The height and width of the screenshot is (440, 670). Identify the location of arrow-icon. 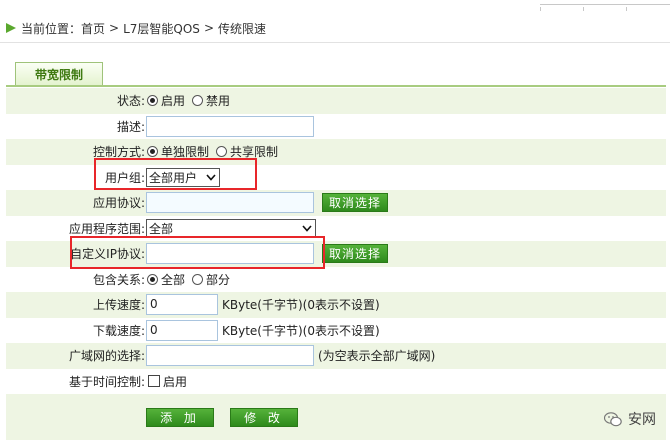
(11, 28).